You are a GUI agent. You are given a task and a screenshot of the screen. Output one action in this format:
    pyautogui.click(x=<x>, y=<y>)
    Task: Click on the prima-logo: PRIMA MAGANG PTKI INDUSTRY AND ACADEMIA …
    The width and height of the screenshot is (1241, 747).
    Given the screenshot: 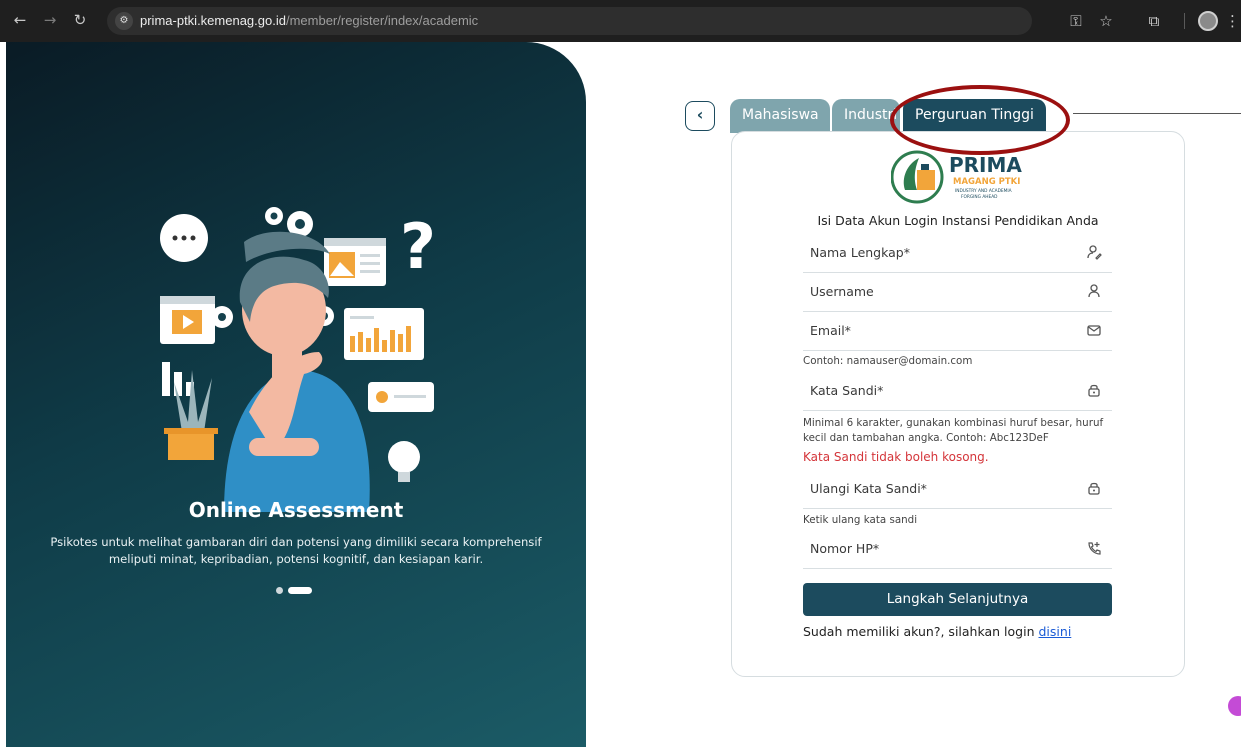 What is the action you would take?
    pyautogui.click(x=956, y=177)
    